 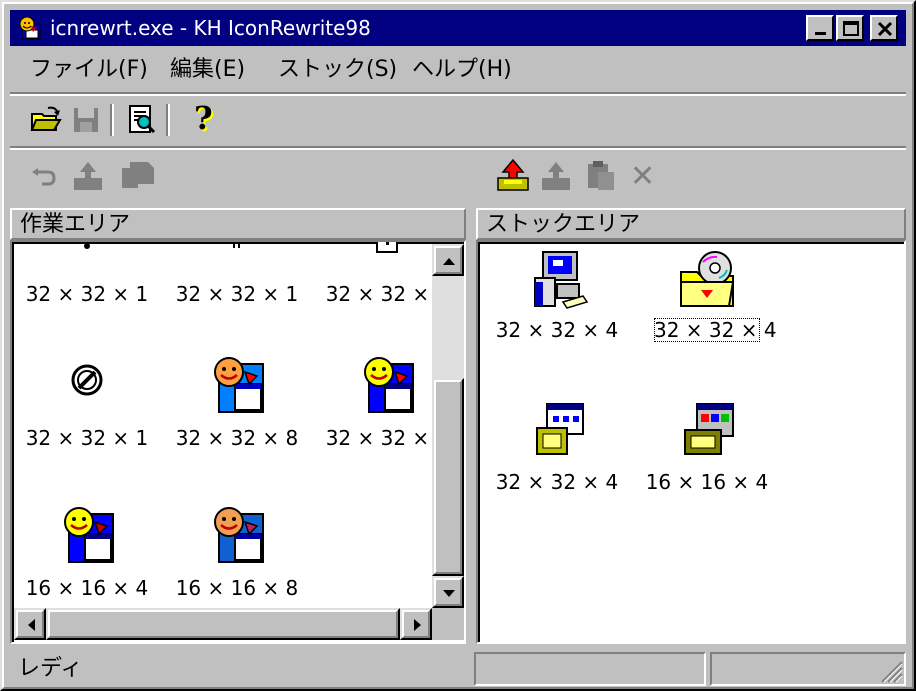 I want to click on title-bar: icnrewrt.exe - KH IconRewrite98, so click(x=458, y=28).